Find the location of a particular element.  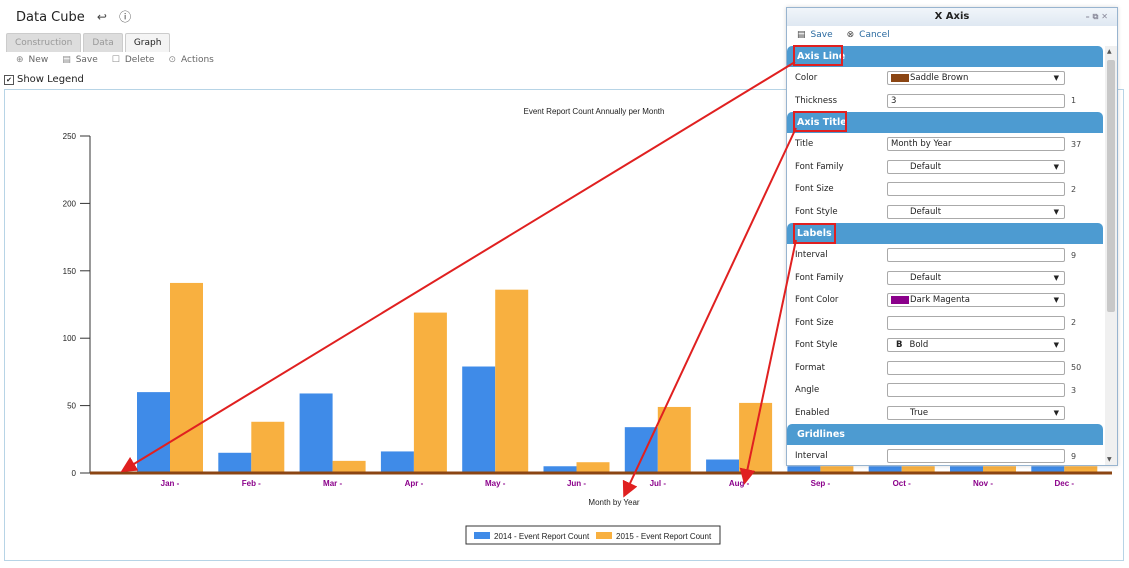

row-labels-font-size: Font Size 2 is located at coordinates (945, 323).